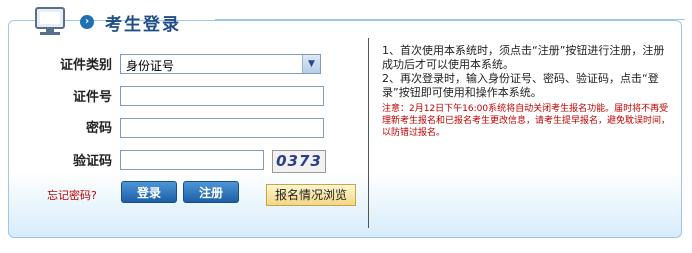  What do you see at coordinates (222, 96) in the screenshot?
I see `id-number-input` at bounding box center [222, 96].